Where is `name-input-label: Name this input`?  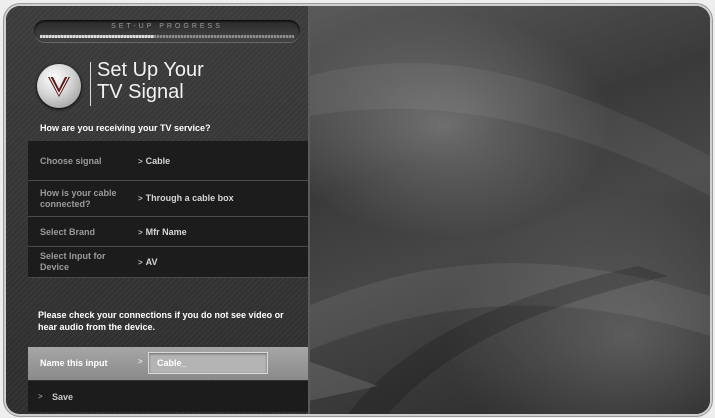 name-input-label: Name this input is located at coordinates (74, 363).